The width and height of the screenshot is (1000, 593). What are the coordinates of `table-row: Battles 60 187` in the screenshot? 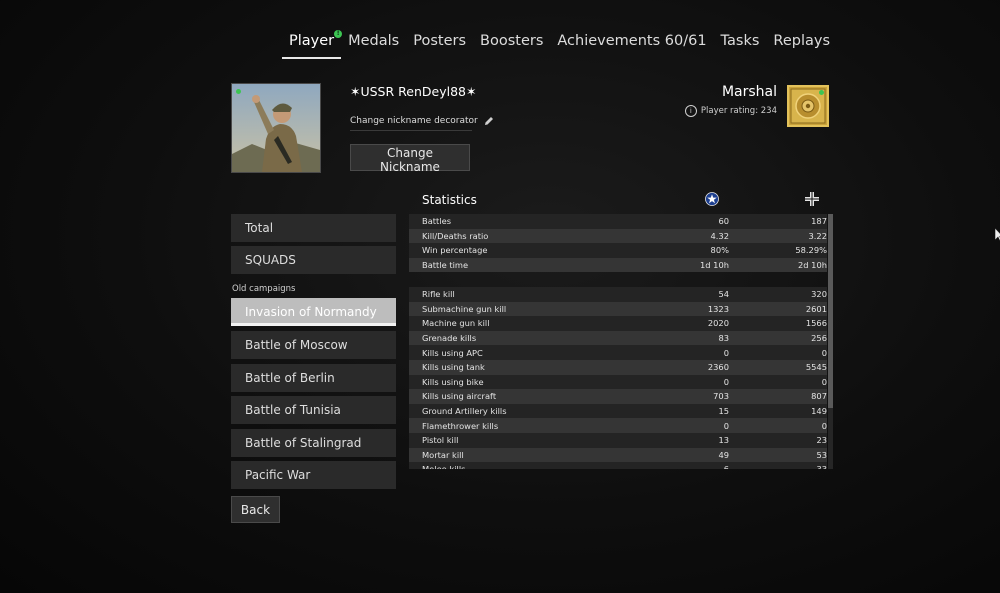 It's located at (618, 221).